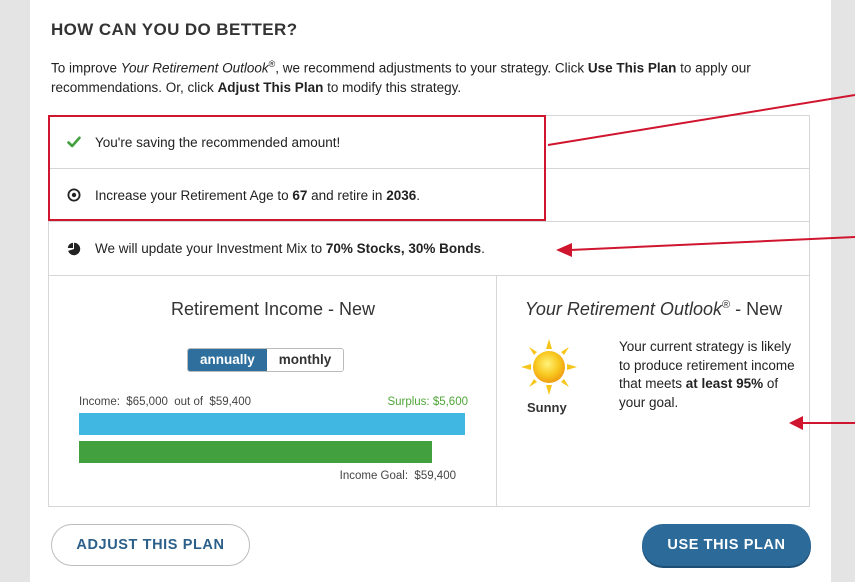  What do you see at coordinates (427, 402) in the screenshot?
I see `surplus-label: Surplus: $5,600` at bounding box center [427, 402].